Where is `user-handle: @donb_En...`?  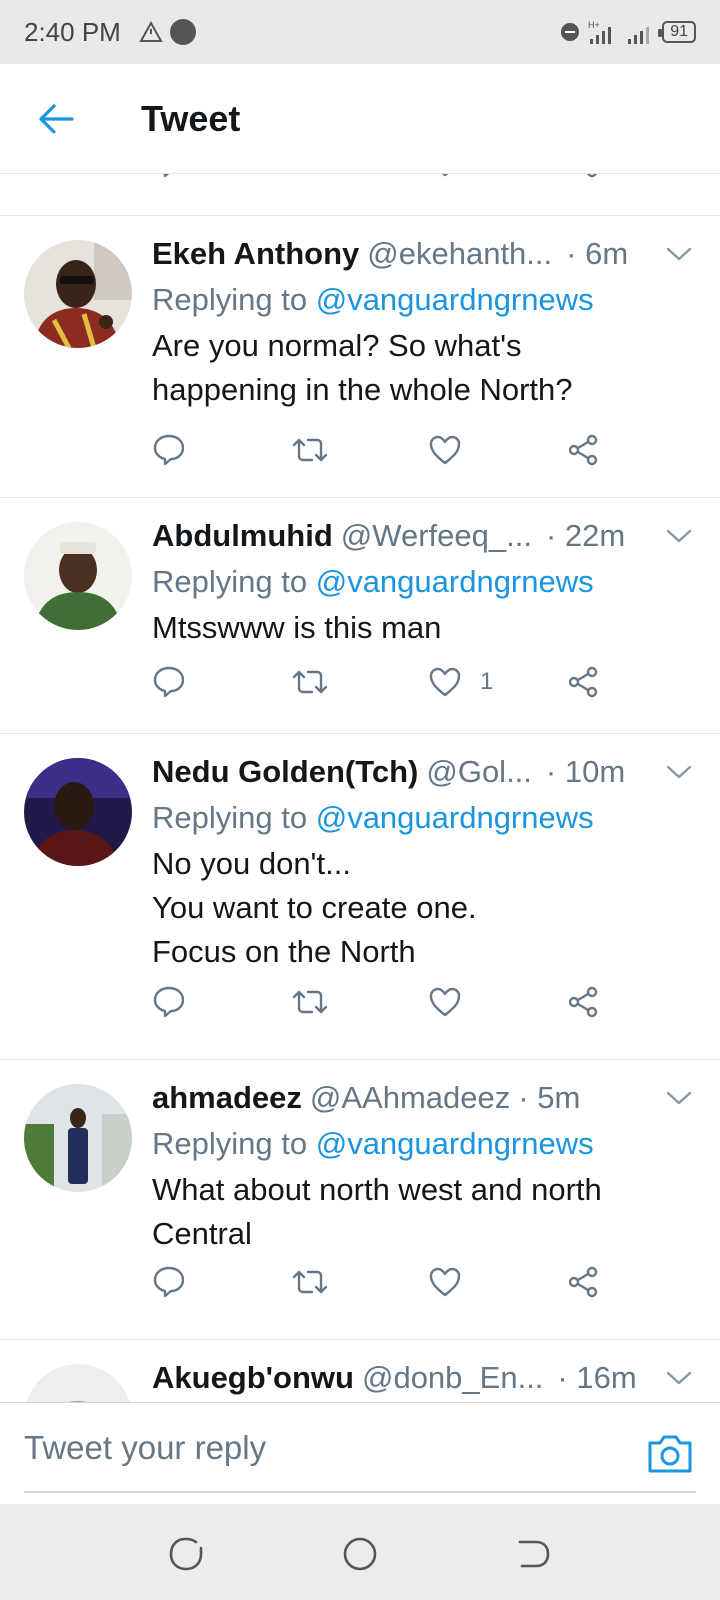 user-handle: @donb_En... is located at coordinates (452, 1378).